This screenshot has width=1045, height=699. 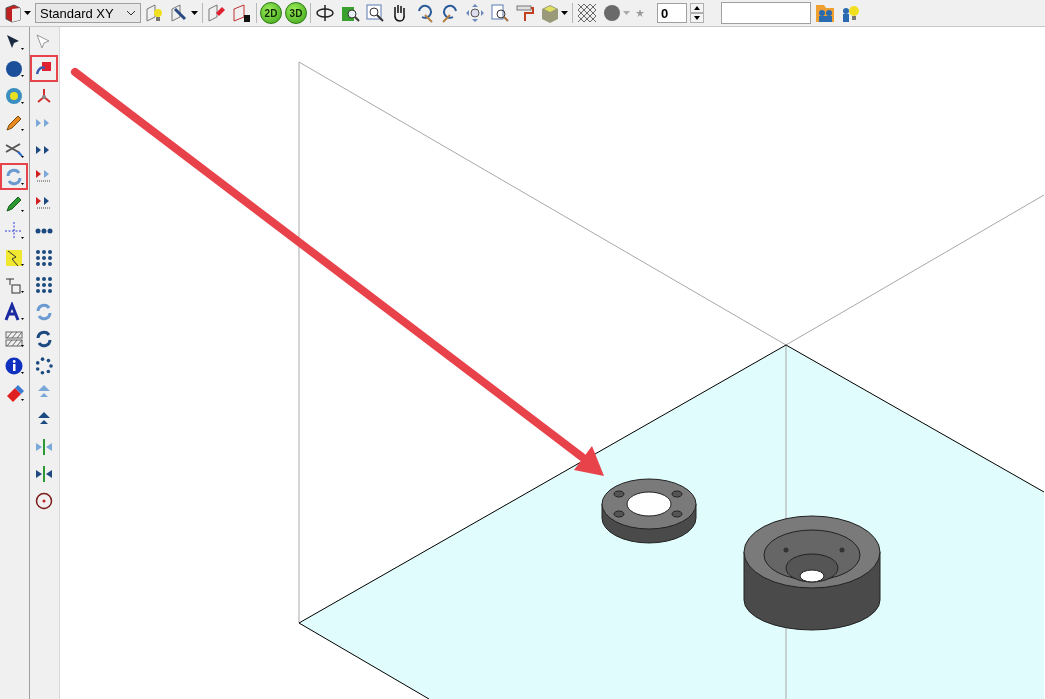 I want to click on view-cube-icon, so click(x=13, y=13).